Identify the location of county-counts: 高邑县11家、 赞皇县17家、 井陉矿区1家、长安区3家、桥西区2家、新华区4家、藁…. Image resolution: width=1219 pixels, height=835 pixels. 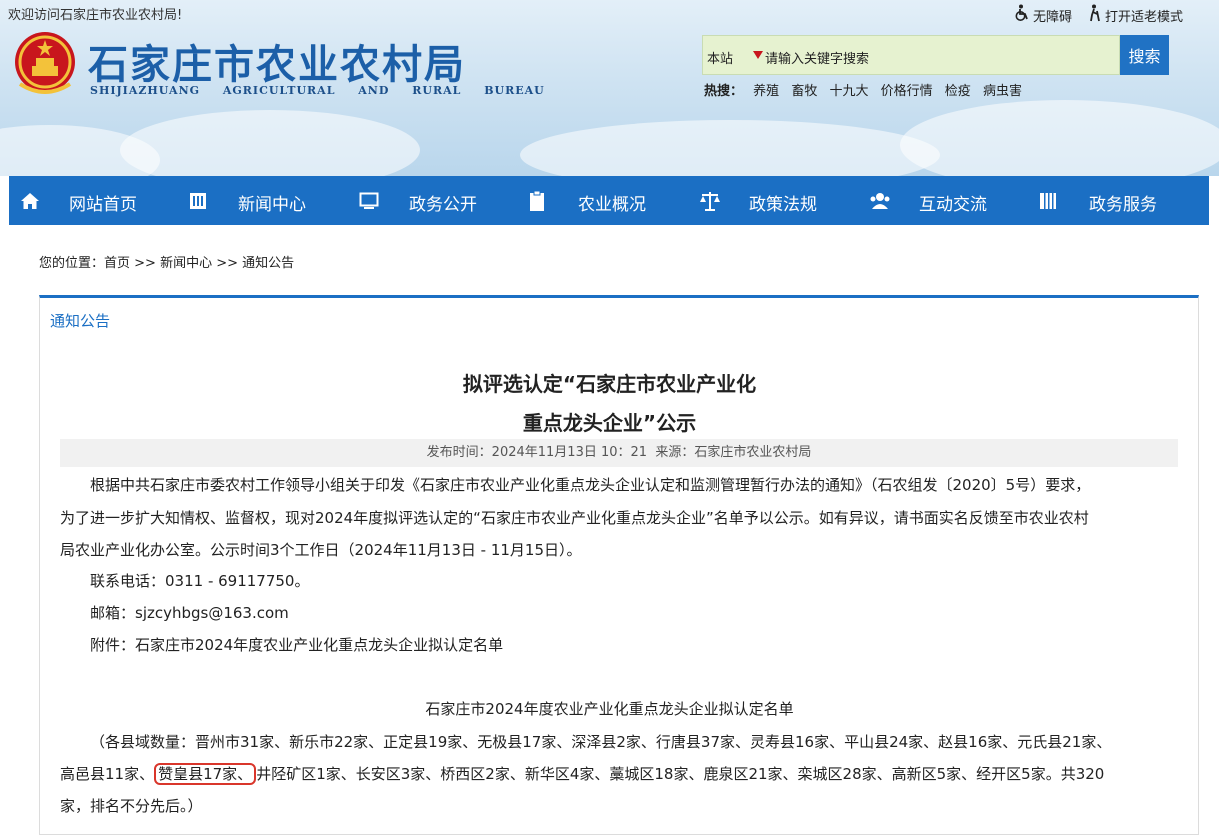
(582, 774).